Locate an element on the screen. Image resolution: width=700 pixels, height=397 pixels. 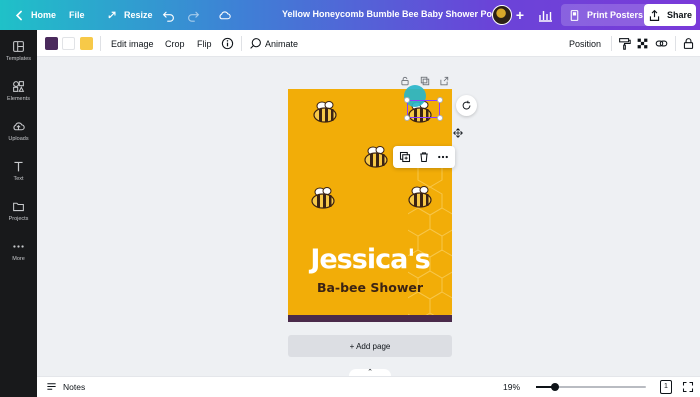
sidebar-item-label: More is located at coordinates (18, 259).